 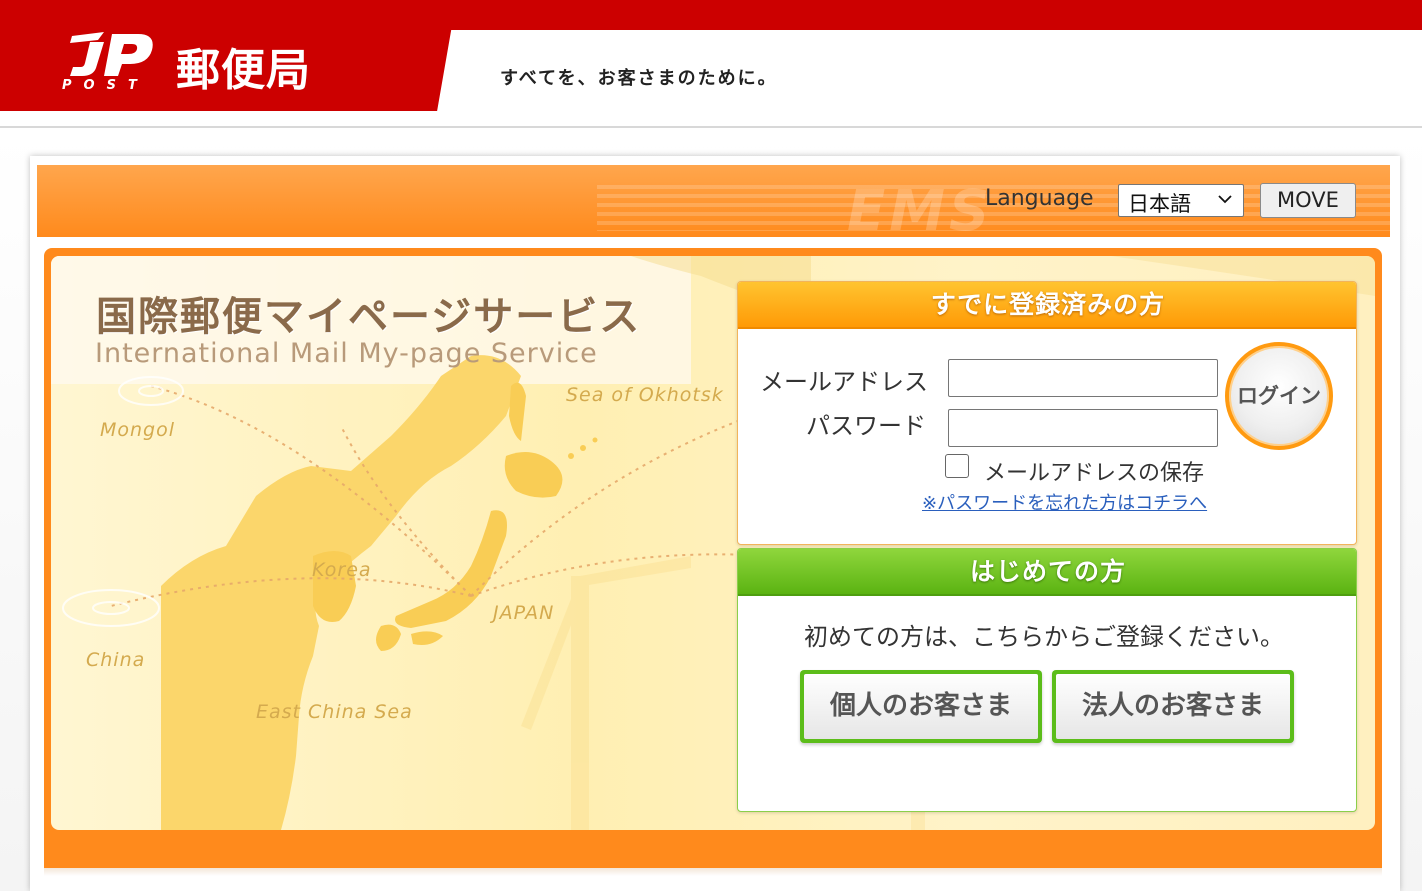 I want to click on map-label-korea: Korea, so click(x=342, y=570).